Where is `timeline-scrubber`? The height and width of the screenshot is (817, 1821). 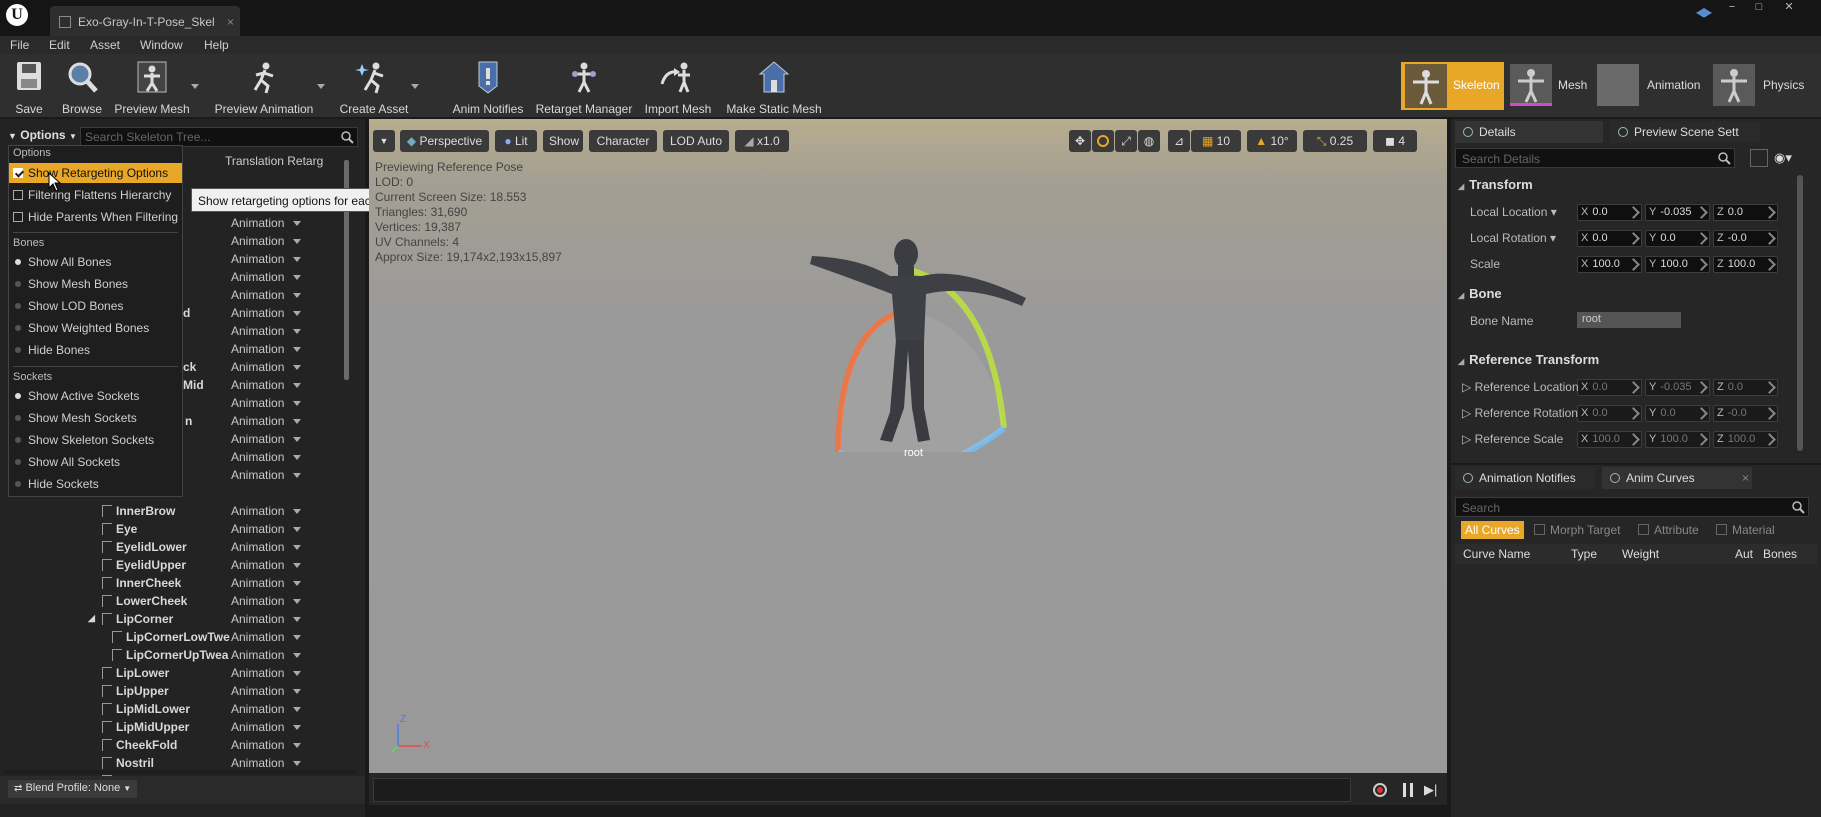
timeline-scrubber is located at coordinates (862, 790).